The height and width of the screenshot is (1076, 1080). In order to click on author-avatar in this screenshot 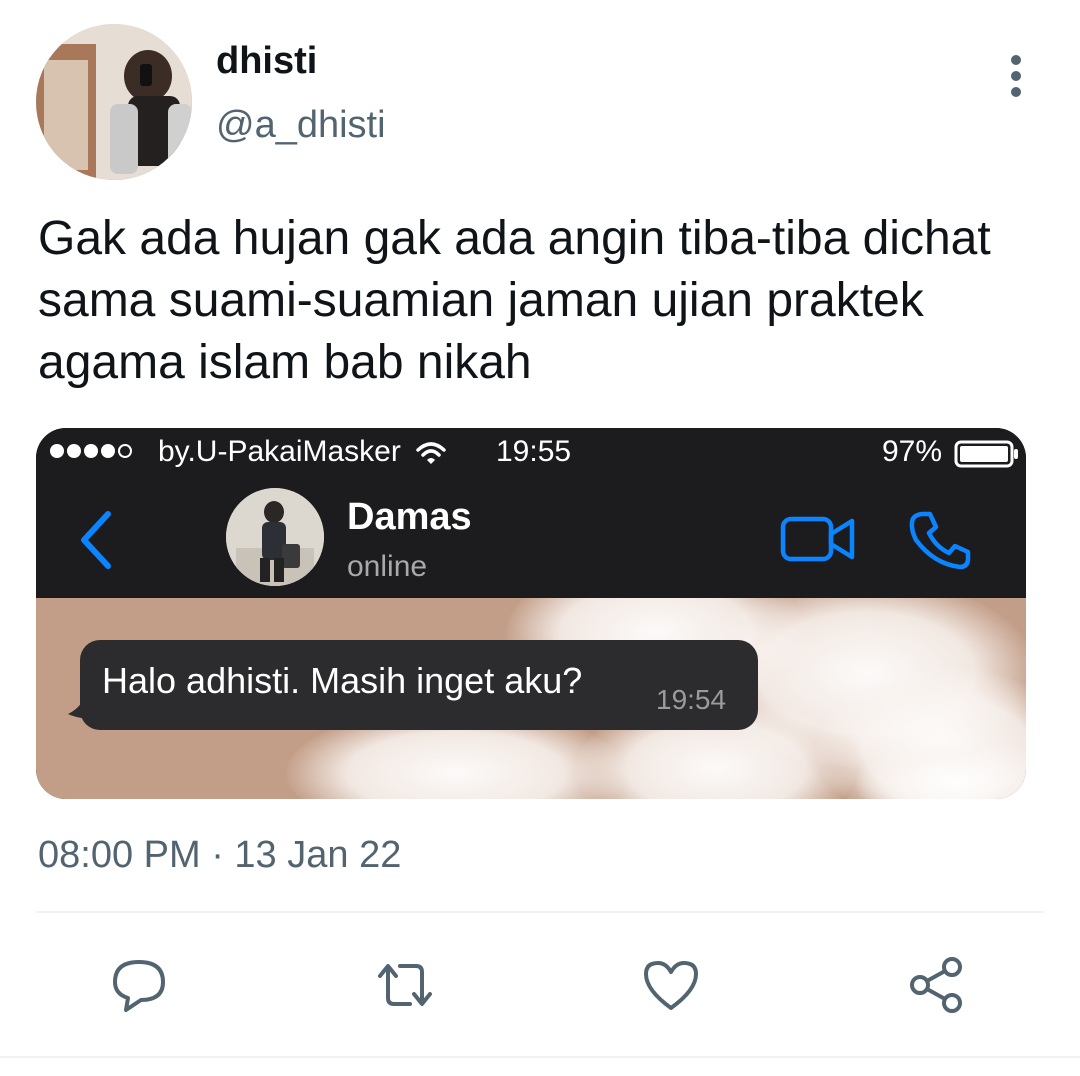, I will do `click(114, 102)`.